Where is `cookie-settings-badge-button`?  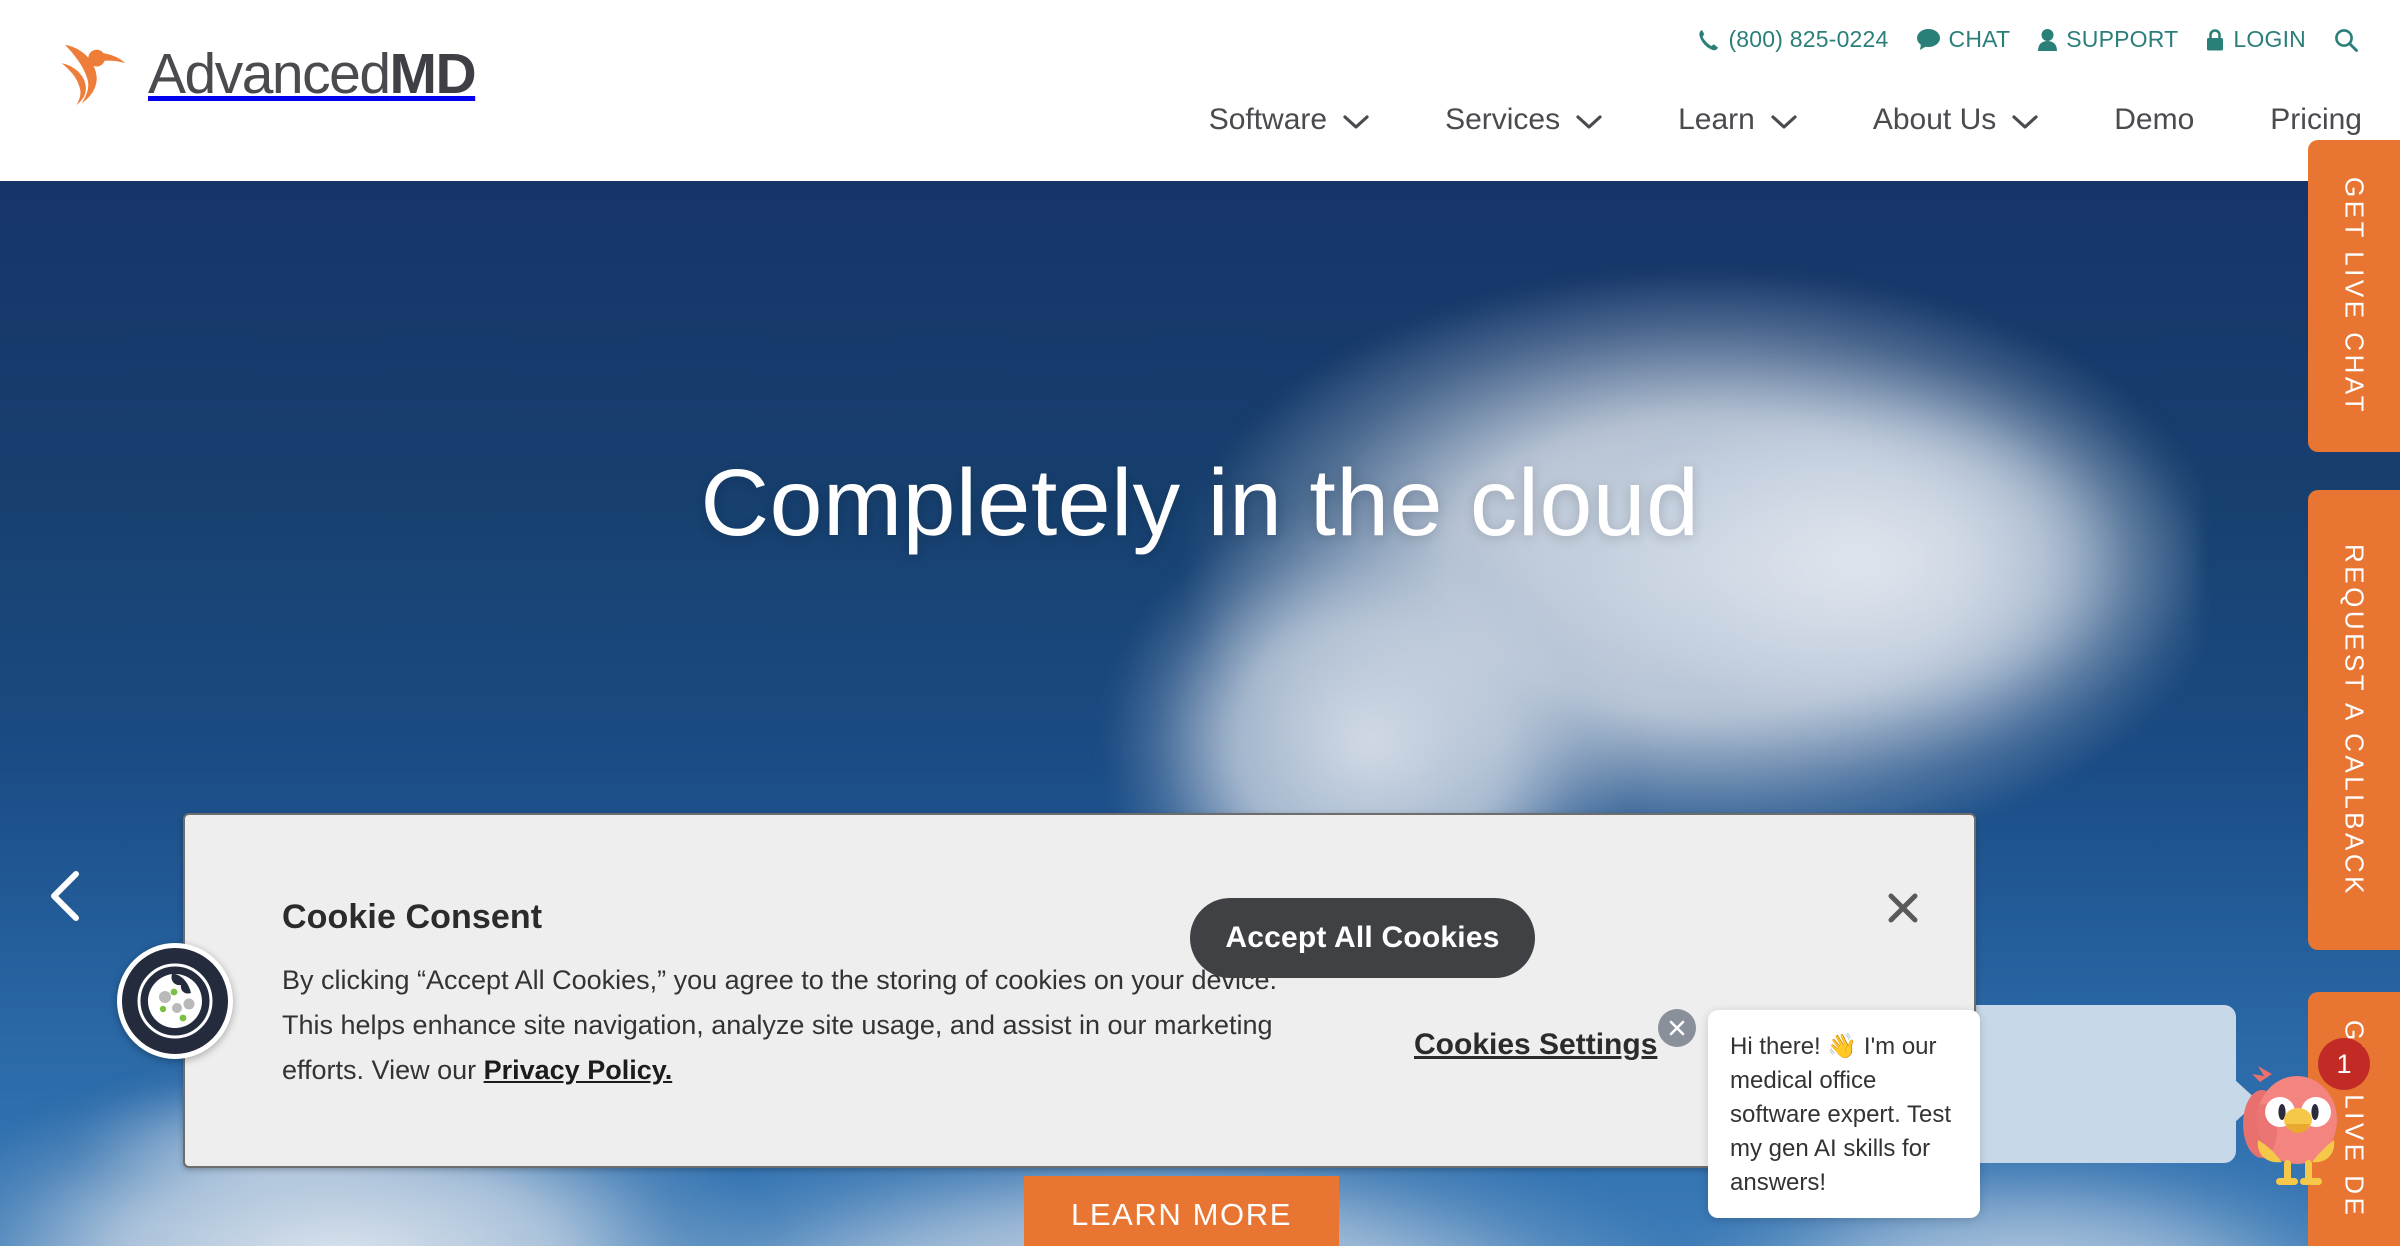 cookie-settings-badge-button is located at coordinates (175, 1001).